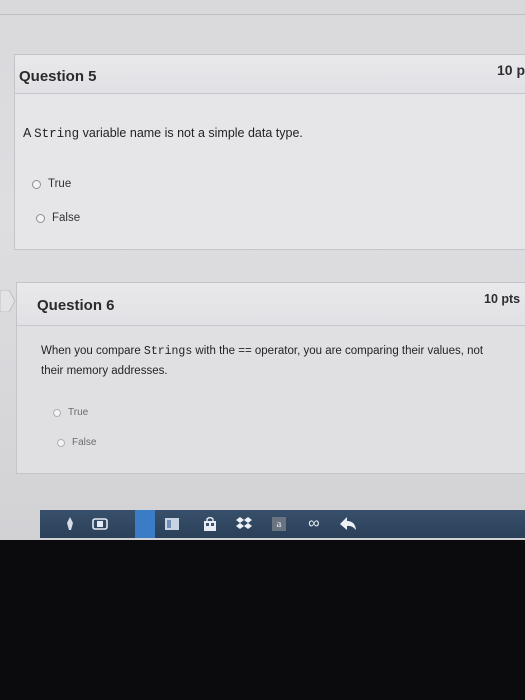 This screenshot has height=700, width=525. What do you see at coordinates (314, 523) in the screenshot?
I see `infinity-icon: ∞` at bounding box center [314, 523].